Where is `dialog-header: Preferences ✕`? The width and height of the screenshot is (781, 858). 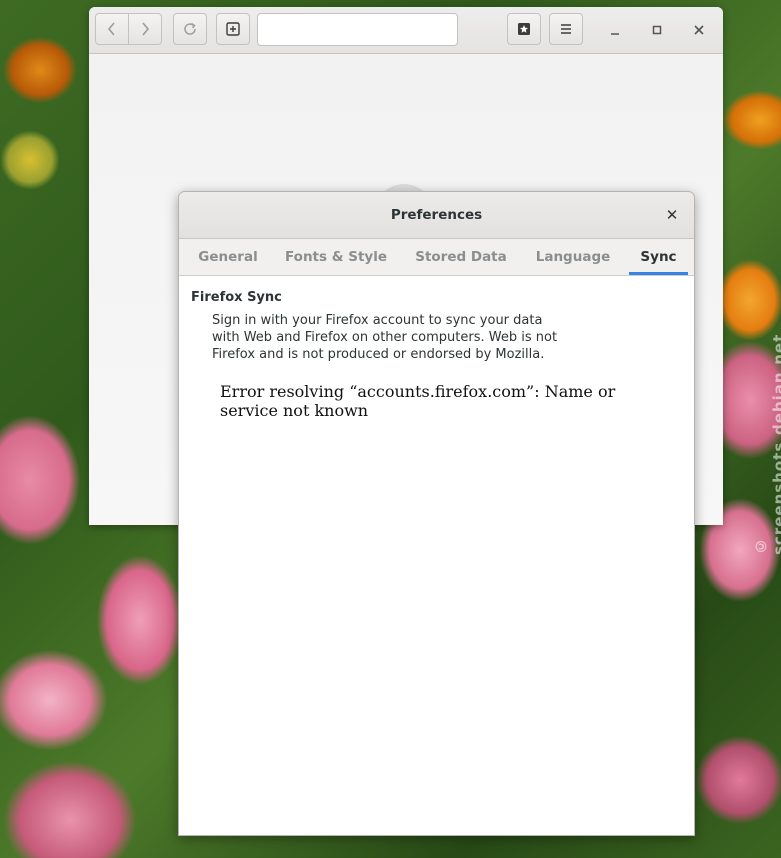 dialog-header: Preferences ✕ is located at coordinates (436, 215).